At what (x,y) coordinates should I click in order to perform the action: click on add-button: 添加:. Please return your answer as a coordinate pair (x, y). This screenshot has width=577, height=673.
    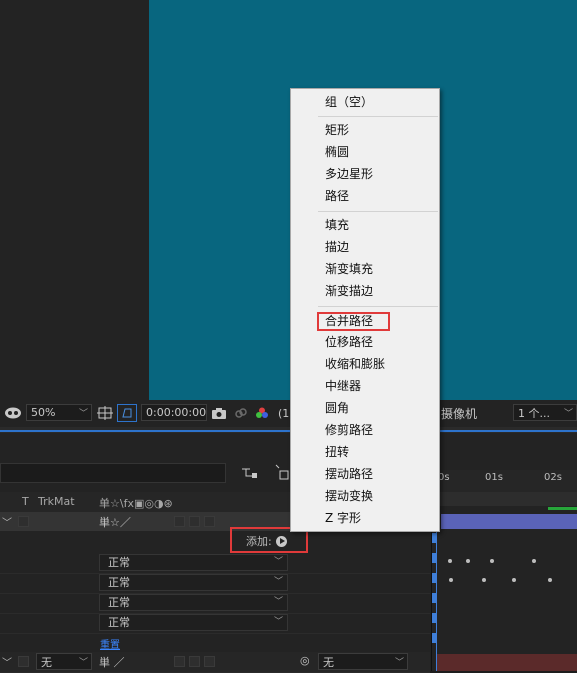
    Looking at the image, I should click on (266, 541).